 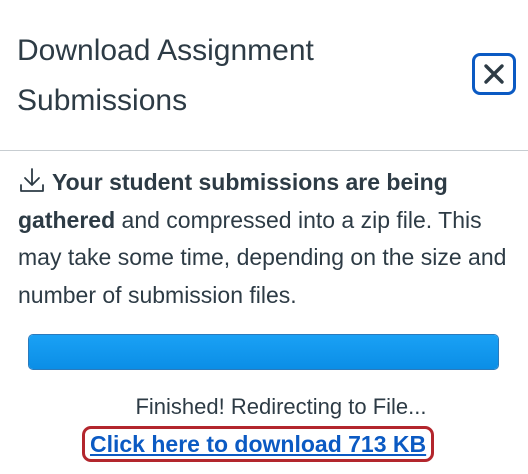 I want to click on download-link: Click here to download 713 KB, so click(x=258, y=444).